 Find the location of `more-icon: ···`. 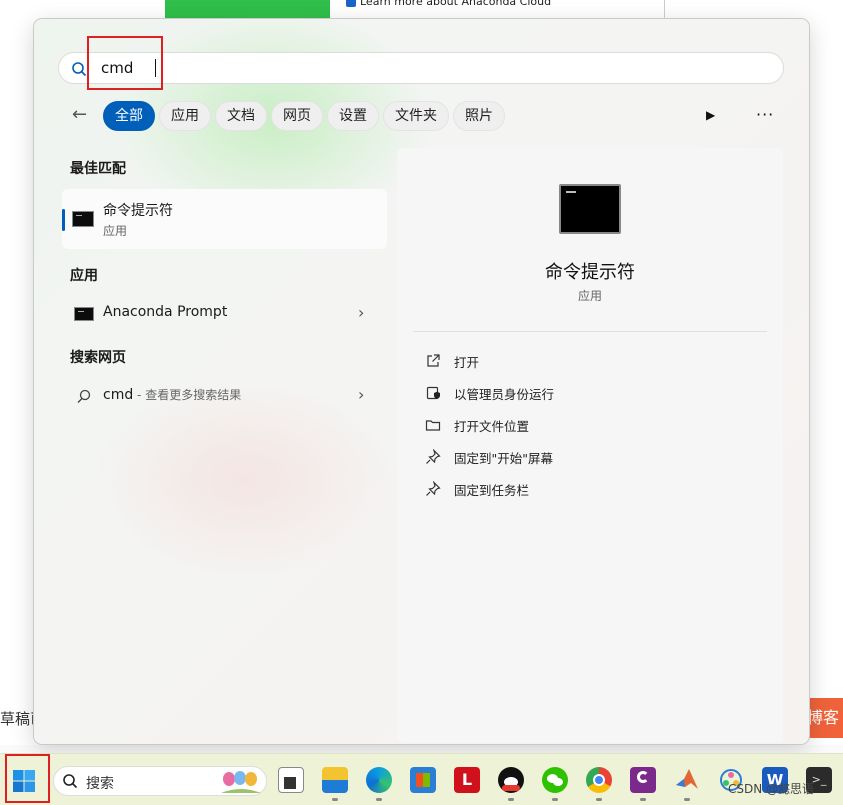

more-icon: ··· is located at coordinates (766, 115).